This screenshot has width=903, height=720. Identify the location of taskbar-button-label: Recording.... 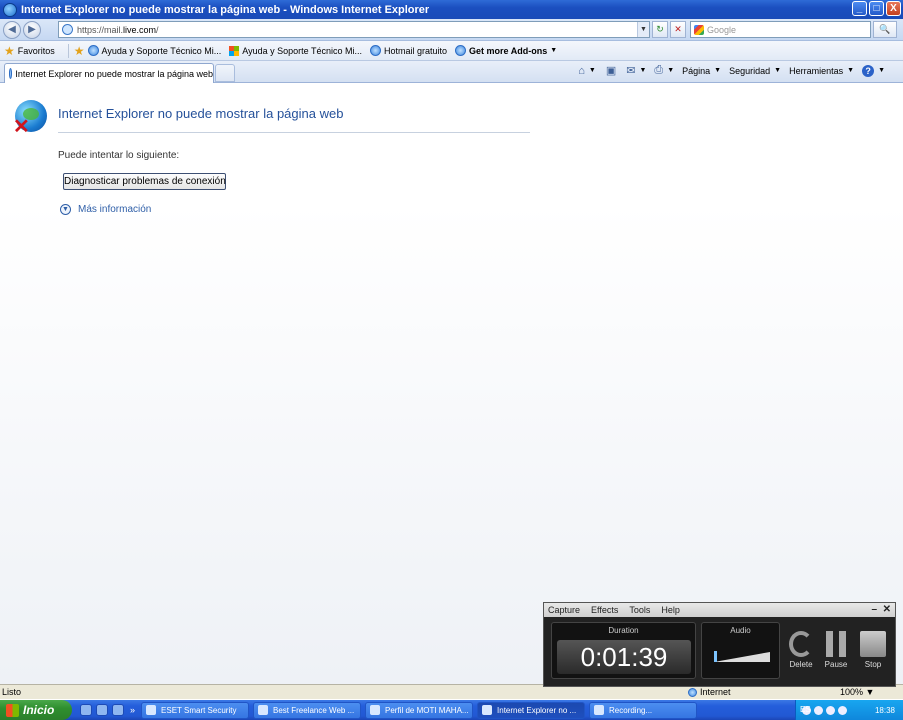
(631, 710).